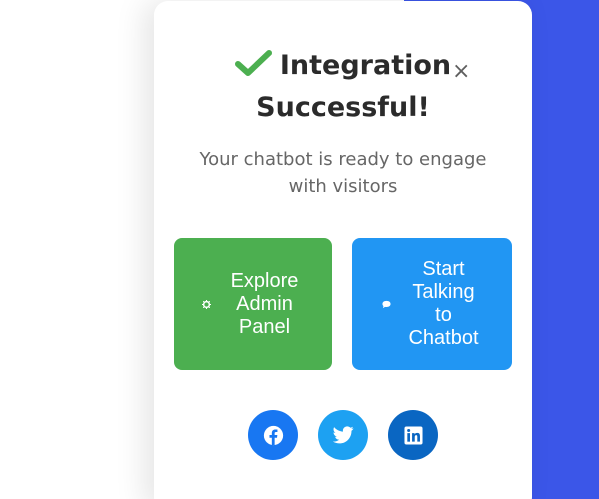 The image size is (599, 499). What do you see at coordinates (253, 63) in the screenshot?
I see `check-icon` at bounding box center [253, 63].